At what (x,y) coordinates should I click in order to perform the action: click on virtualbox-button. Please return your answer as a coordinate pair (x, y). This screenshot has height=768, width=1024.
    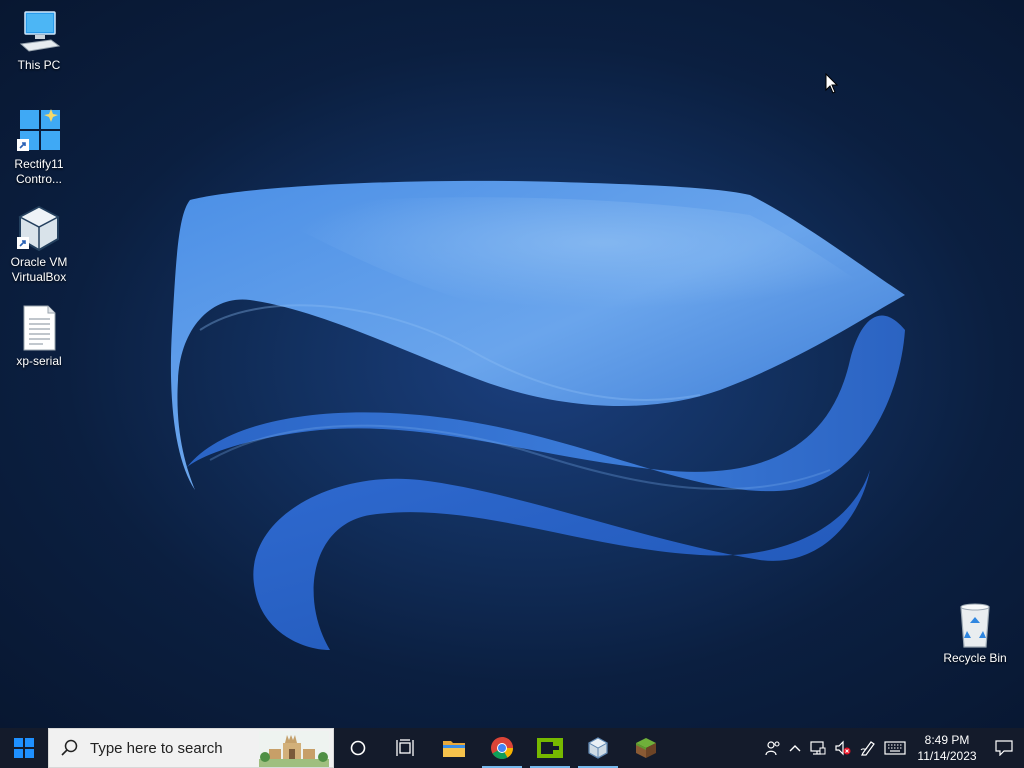
    Looking at the image, I should click on (598, 748).